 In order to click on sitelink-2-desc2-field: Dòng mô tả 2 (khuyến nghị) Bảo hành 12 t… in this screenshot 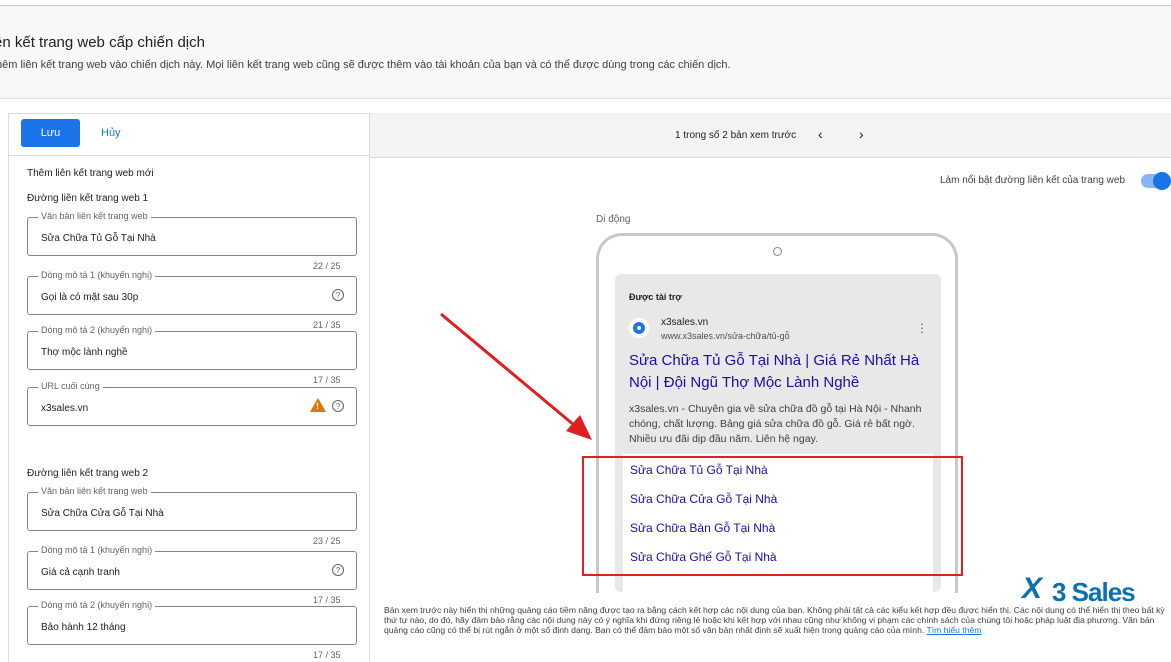, I will do `click(192, 622)`.